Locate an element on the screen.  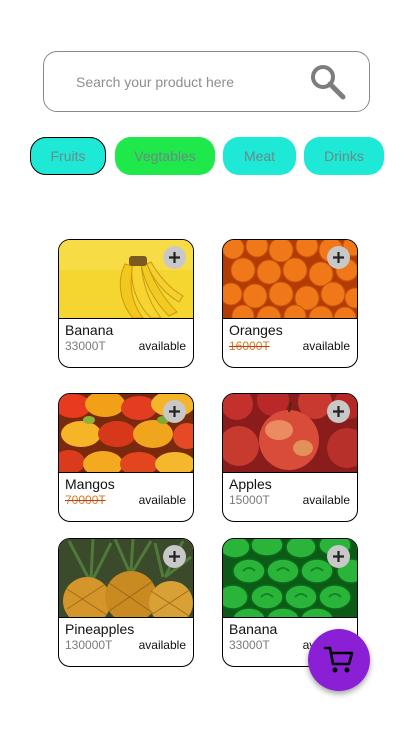
product-price: 15000T is located at coordinates (249, 500).